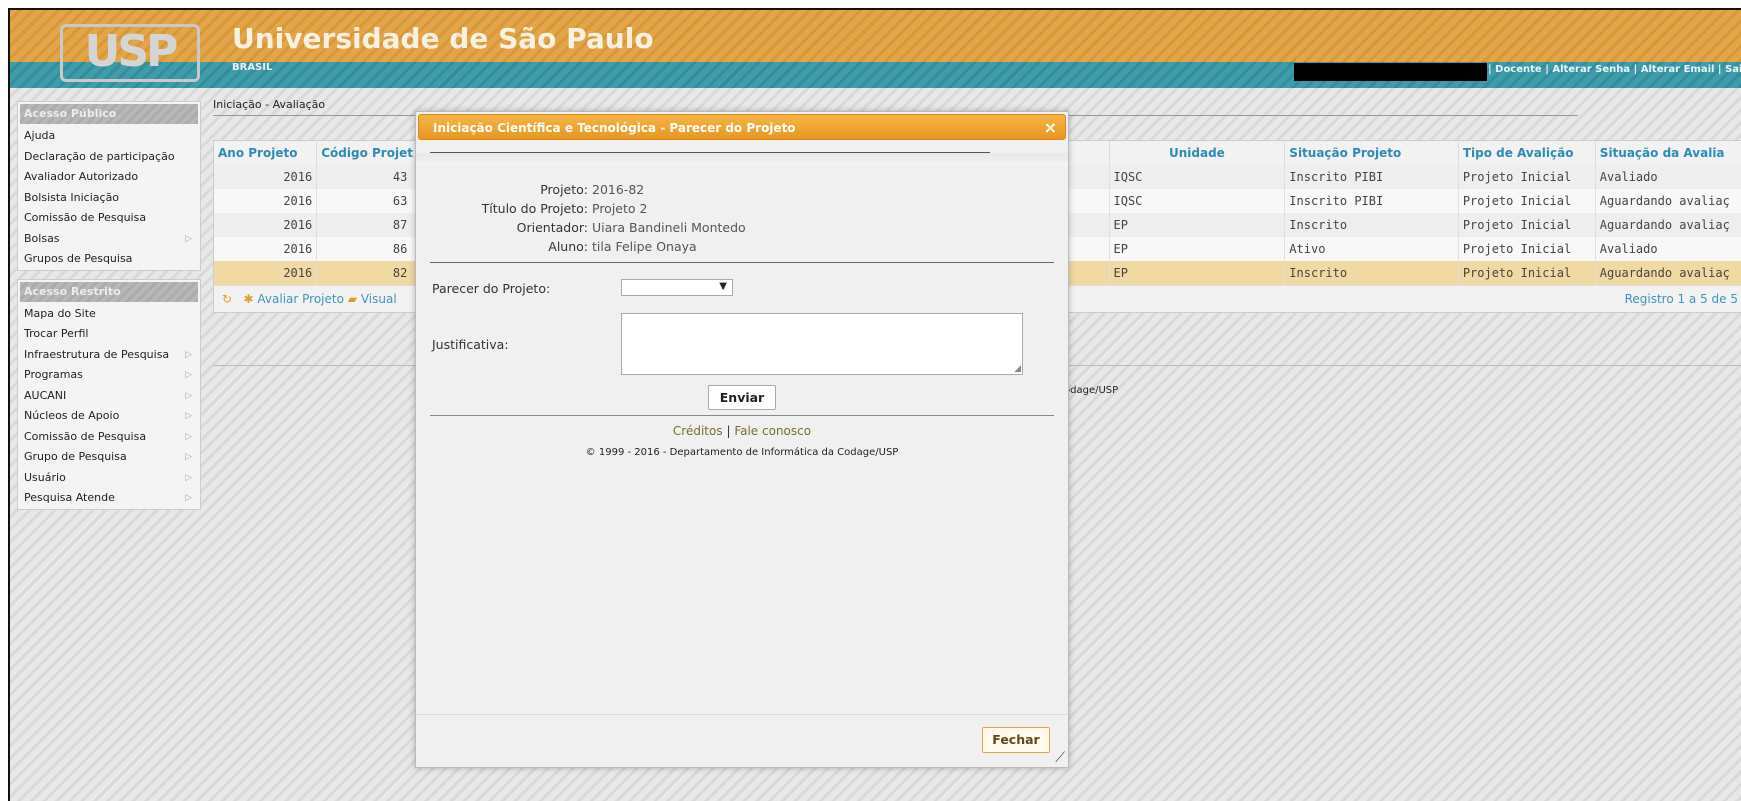 Image resolution: width=1741 pixels, height=801 pixels. I want to click on public-menu-item: Bolsas ▷, so click(109, 239).